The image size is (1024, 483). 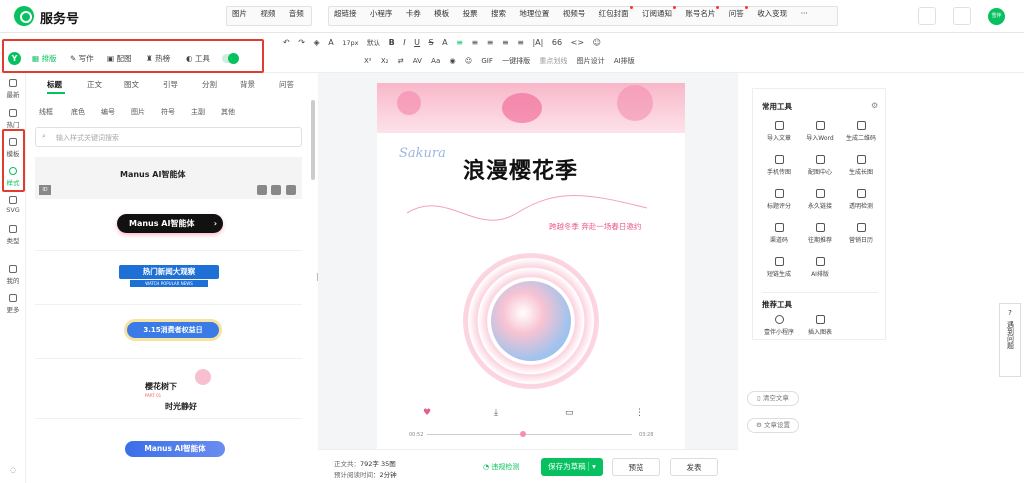 What do you see at coordinates (505, 42) in the screenshot?
I see `indent-icon: ≡` at bounding box center [505, 42].